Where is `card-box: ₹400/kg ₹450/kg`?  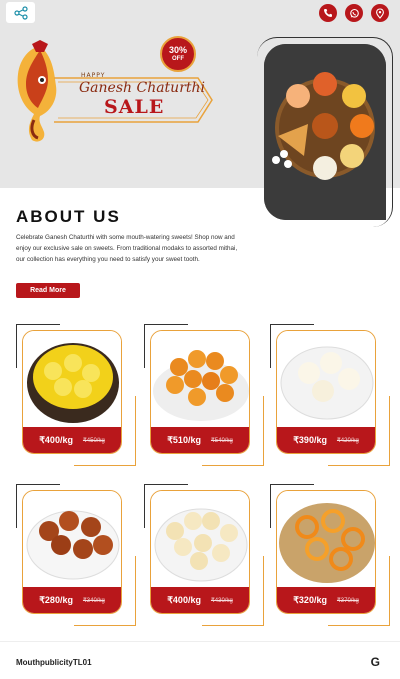 card-box: ₹400/kg ₹450/kg is located at coordinates (72, 392).